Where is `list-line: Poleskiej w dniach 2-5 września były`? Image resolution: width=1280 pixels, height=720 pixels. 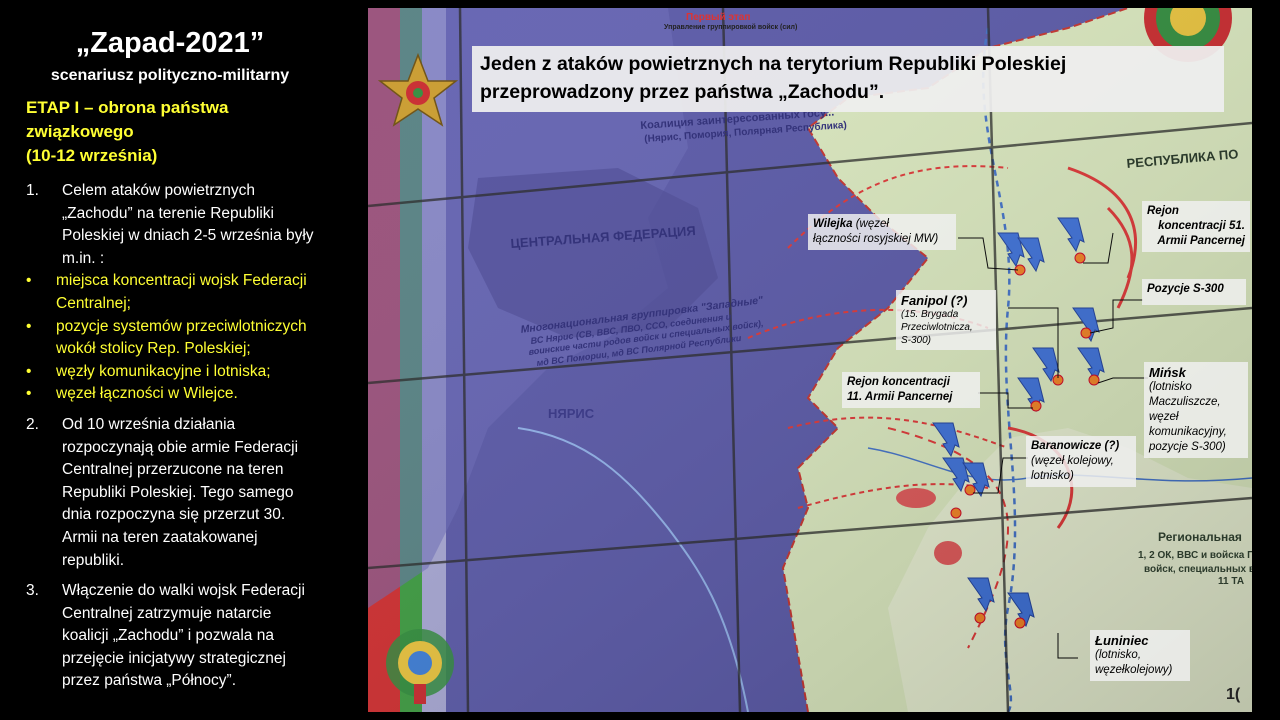
list-line: Poleskiej w dniach 2-5 września były is located at coordinates (188, 236).